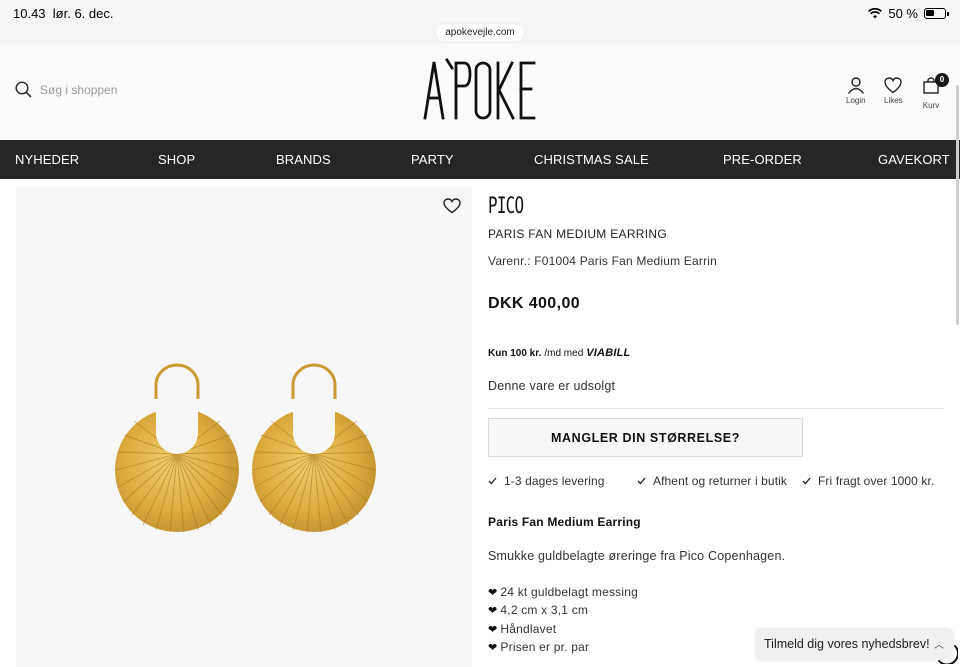 The height and width of the screenshot is (667, 960). What do you see at coordinates (591, 159) in the screenshot?
I see `nav-item-christmas-sale: CHRISTMAS SALE` at bounding box center [591, 159].